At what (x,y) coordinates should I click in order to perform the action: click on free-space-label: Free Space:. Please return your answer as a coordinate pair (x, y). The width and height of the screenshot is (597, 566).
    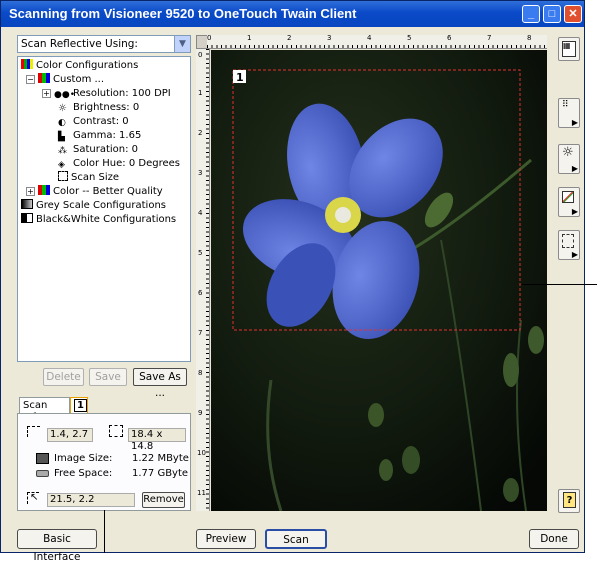
    Looking at the image, I should click on (83, 473).